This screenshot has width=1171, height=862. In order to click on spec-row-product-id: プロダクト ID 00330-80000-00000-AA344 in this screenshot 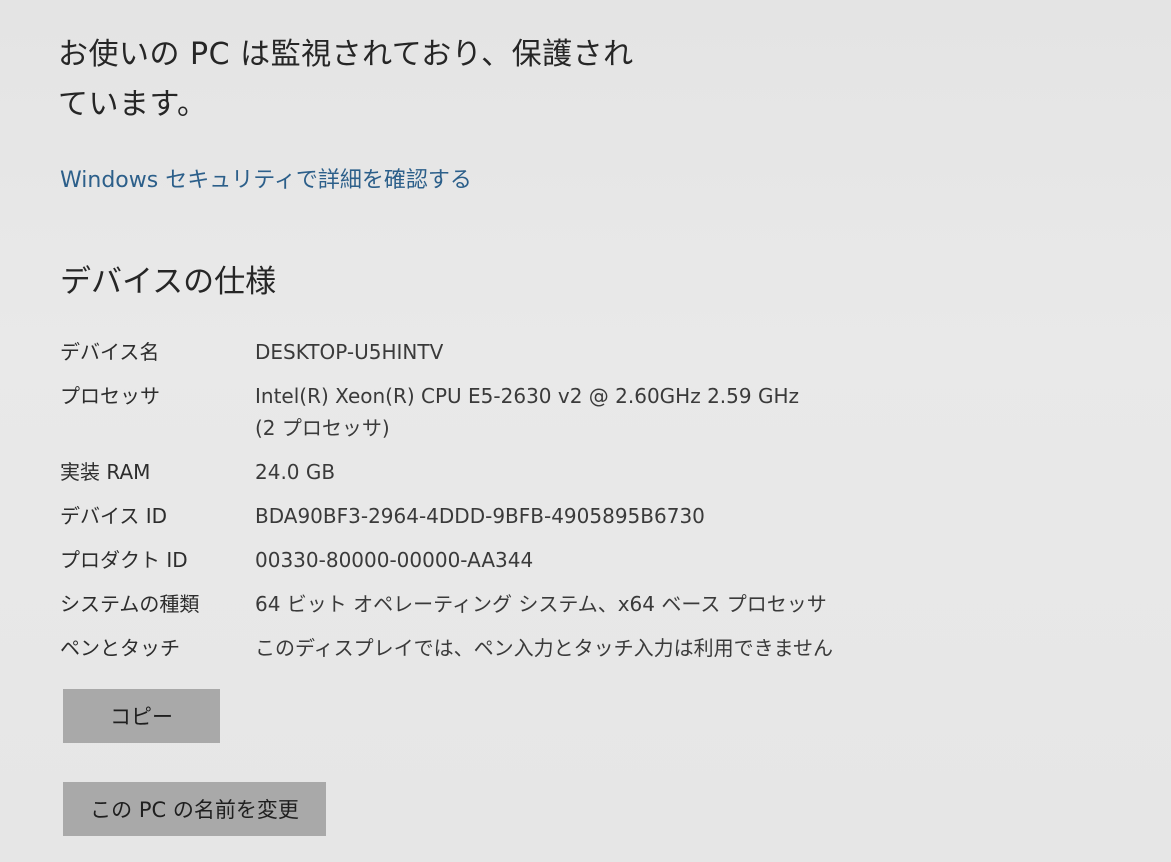, I will do `click(560, 560)`.